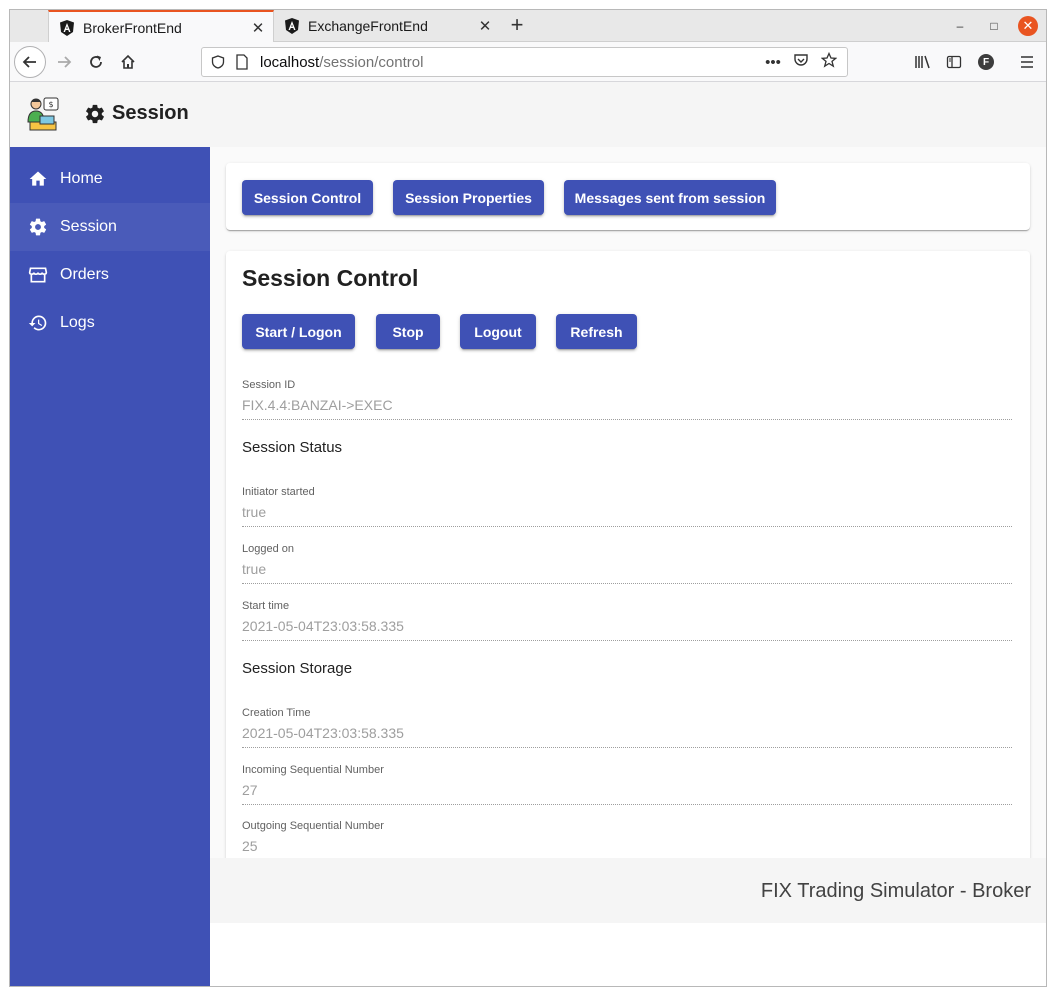  What do you see at coordinates (801, 62) in the screenshot?
I see `pocket-icon` at bounding box center [801, 62].